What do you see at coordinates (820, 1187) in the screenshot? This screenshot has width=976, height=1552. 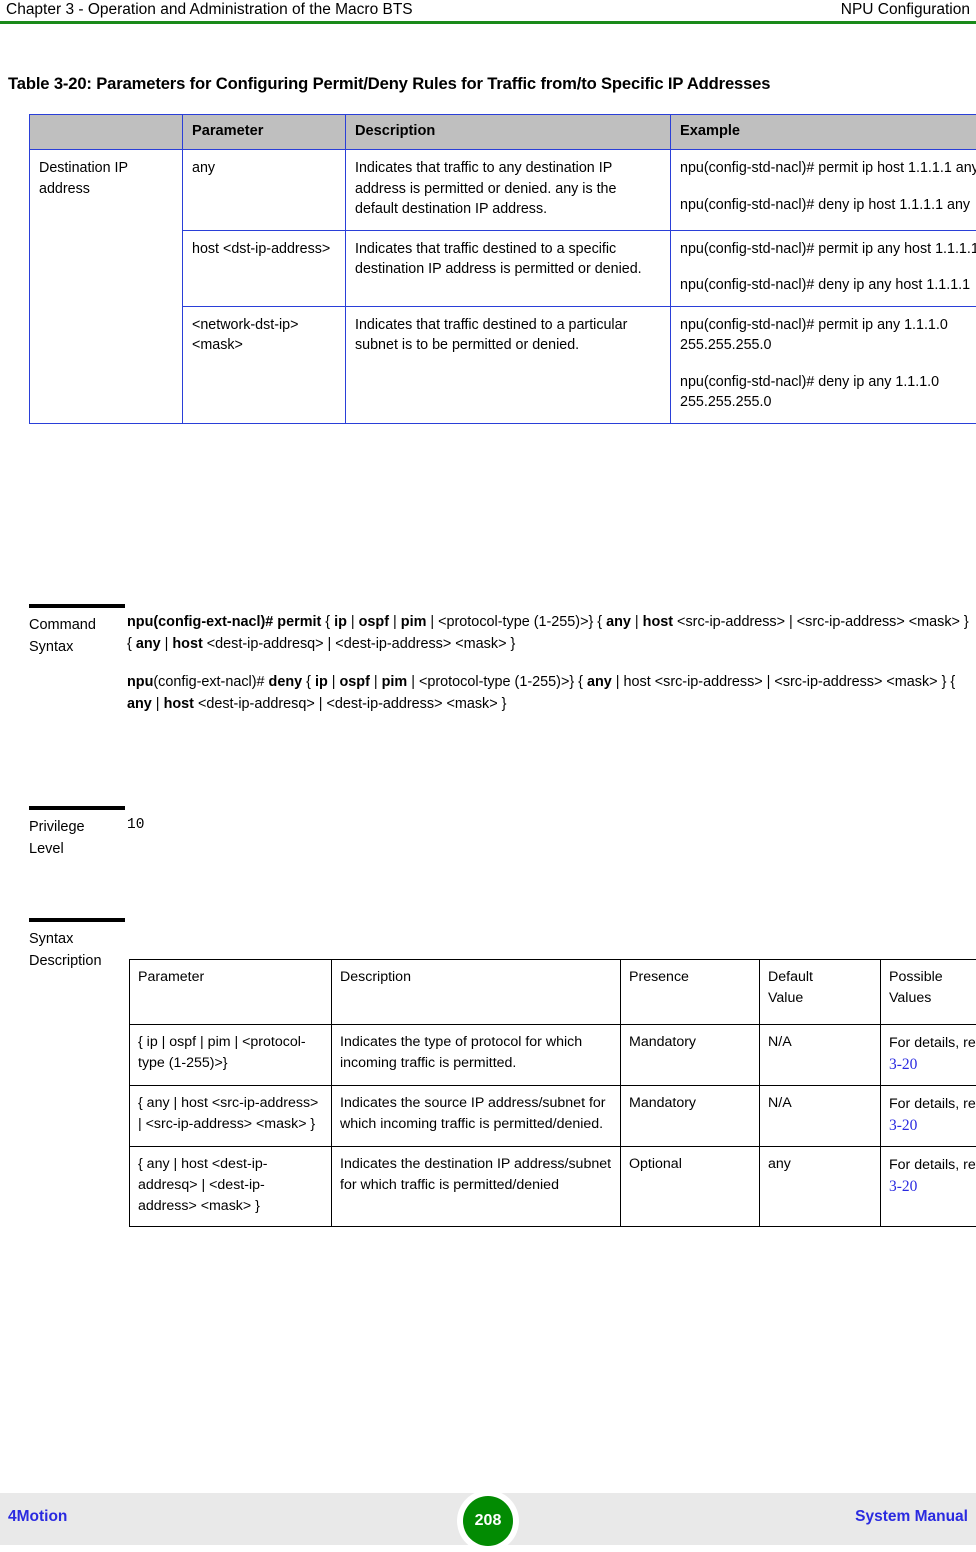 I see `cell-default-value: any` at bounding box center [820, 1187].